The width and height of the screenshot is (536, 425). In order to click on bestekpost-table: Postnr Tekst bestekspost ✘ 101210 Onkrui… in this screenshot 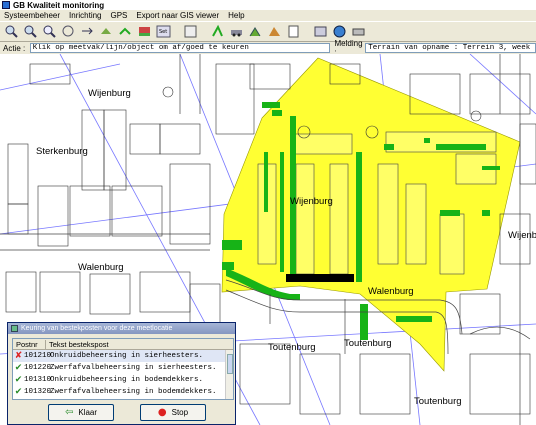, I will do `click(123, 369)`.